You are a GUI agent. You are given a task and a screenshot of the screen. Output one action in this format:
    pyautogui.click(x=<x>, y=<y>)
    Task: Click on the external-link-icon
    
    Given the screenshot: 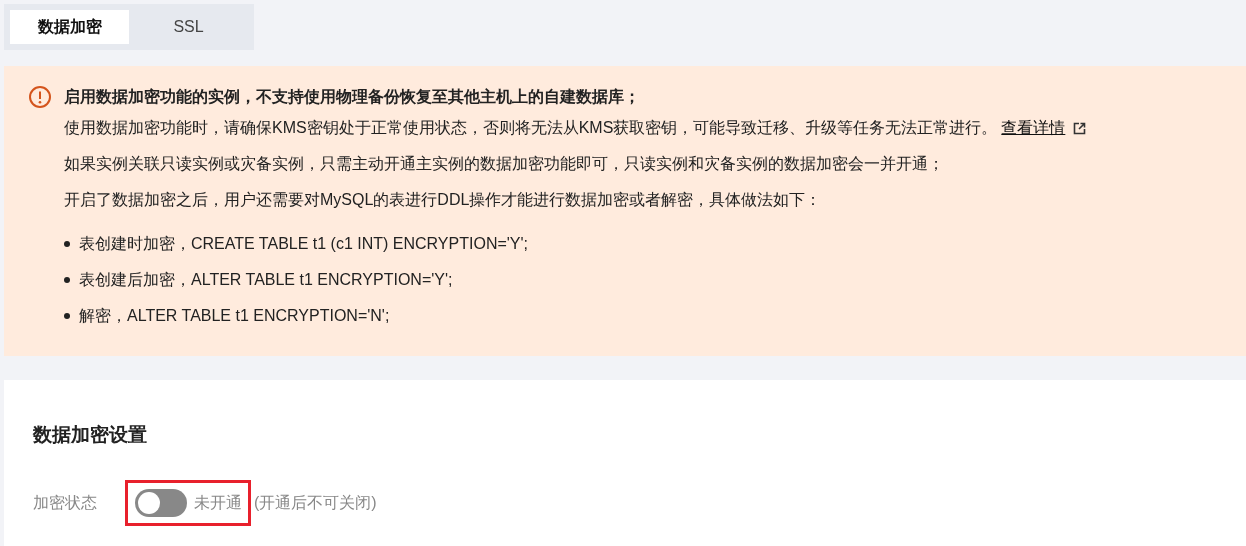 What is the action you would take?
    pyautogui.click(x=1080, y=129)
    